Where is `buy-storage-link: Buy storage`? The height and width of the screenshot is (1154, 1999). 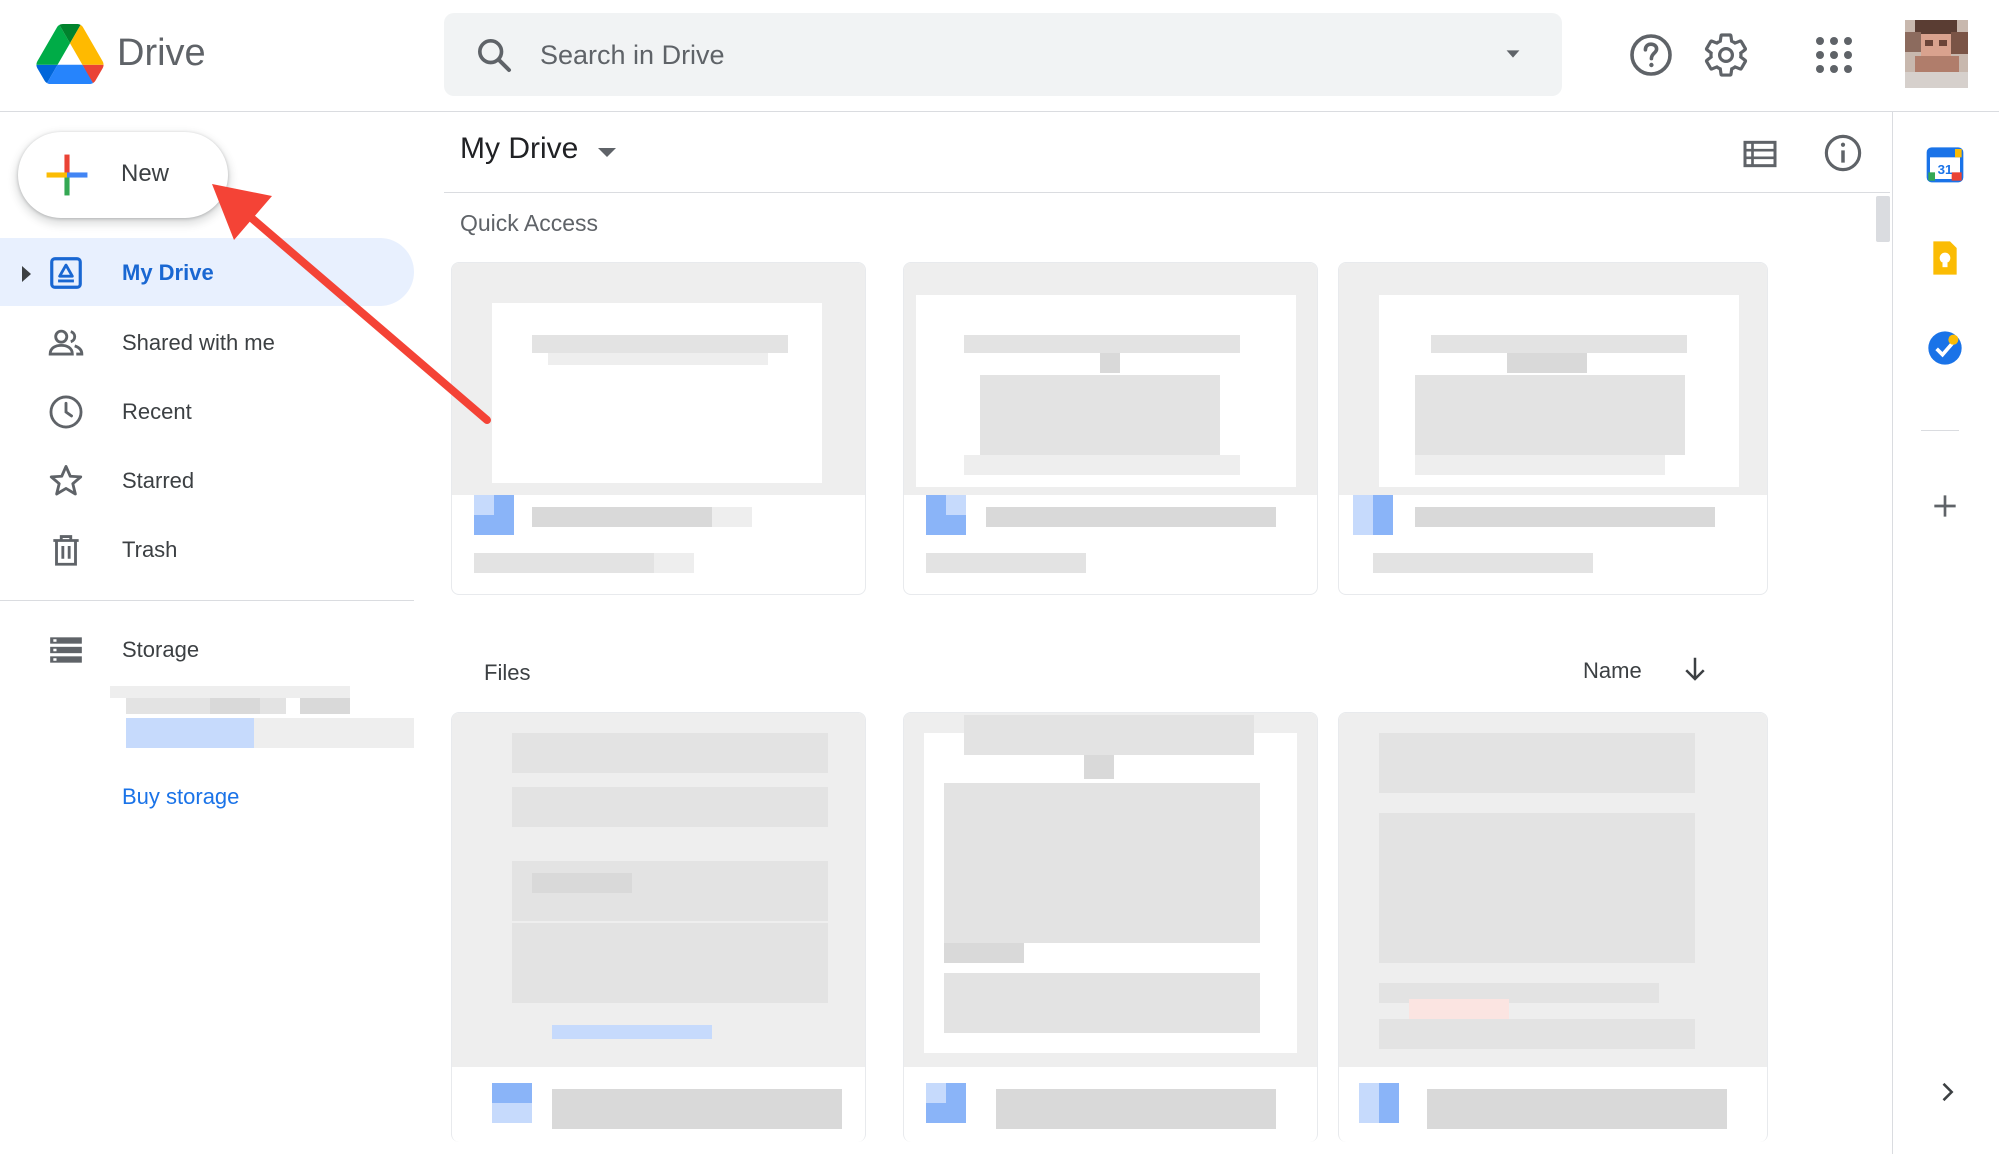 buy-storage-link: Buy storage is located at coordinates (180, 797).